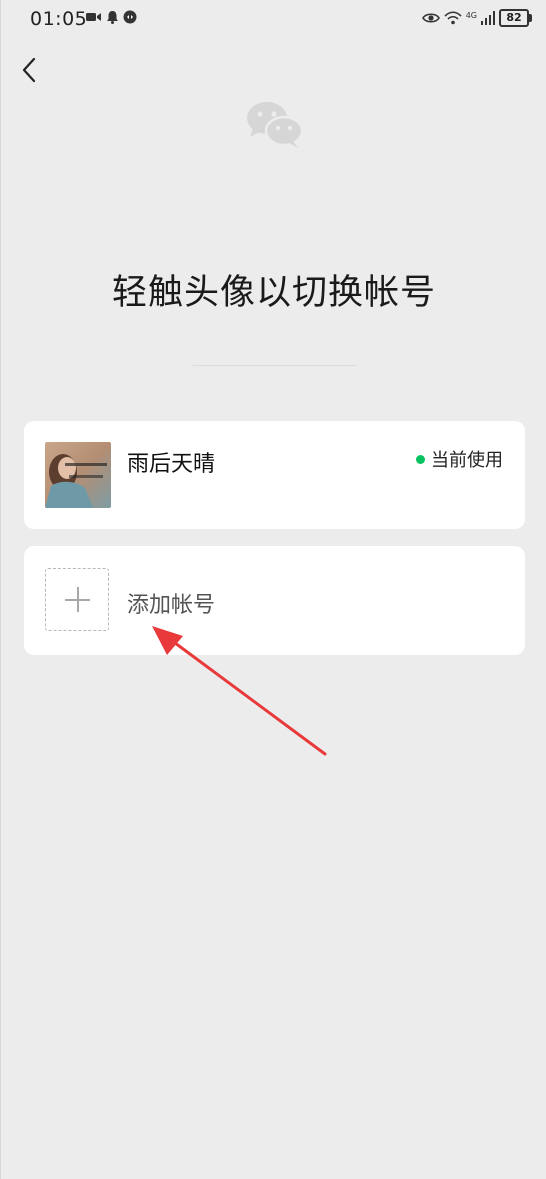 The image size is (546, 1179). What do you see at coordinates (171, 464) in the screenshot?
I see `account-name: 雨后天晴` at bounding box center [171, 464].